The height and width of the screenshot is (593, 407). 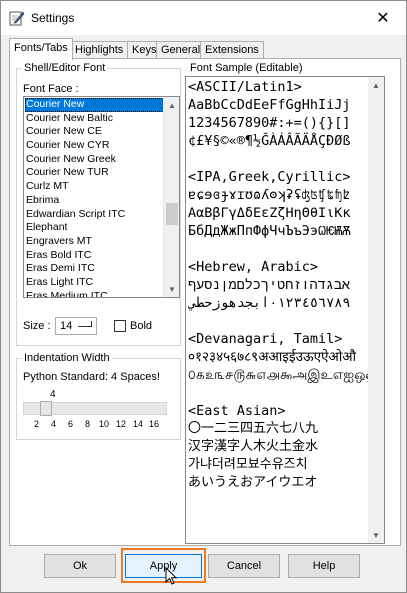 I want to click on font-list-item: Ebrima, so click(x=94, y=201).